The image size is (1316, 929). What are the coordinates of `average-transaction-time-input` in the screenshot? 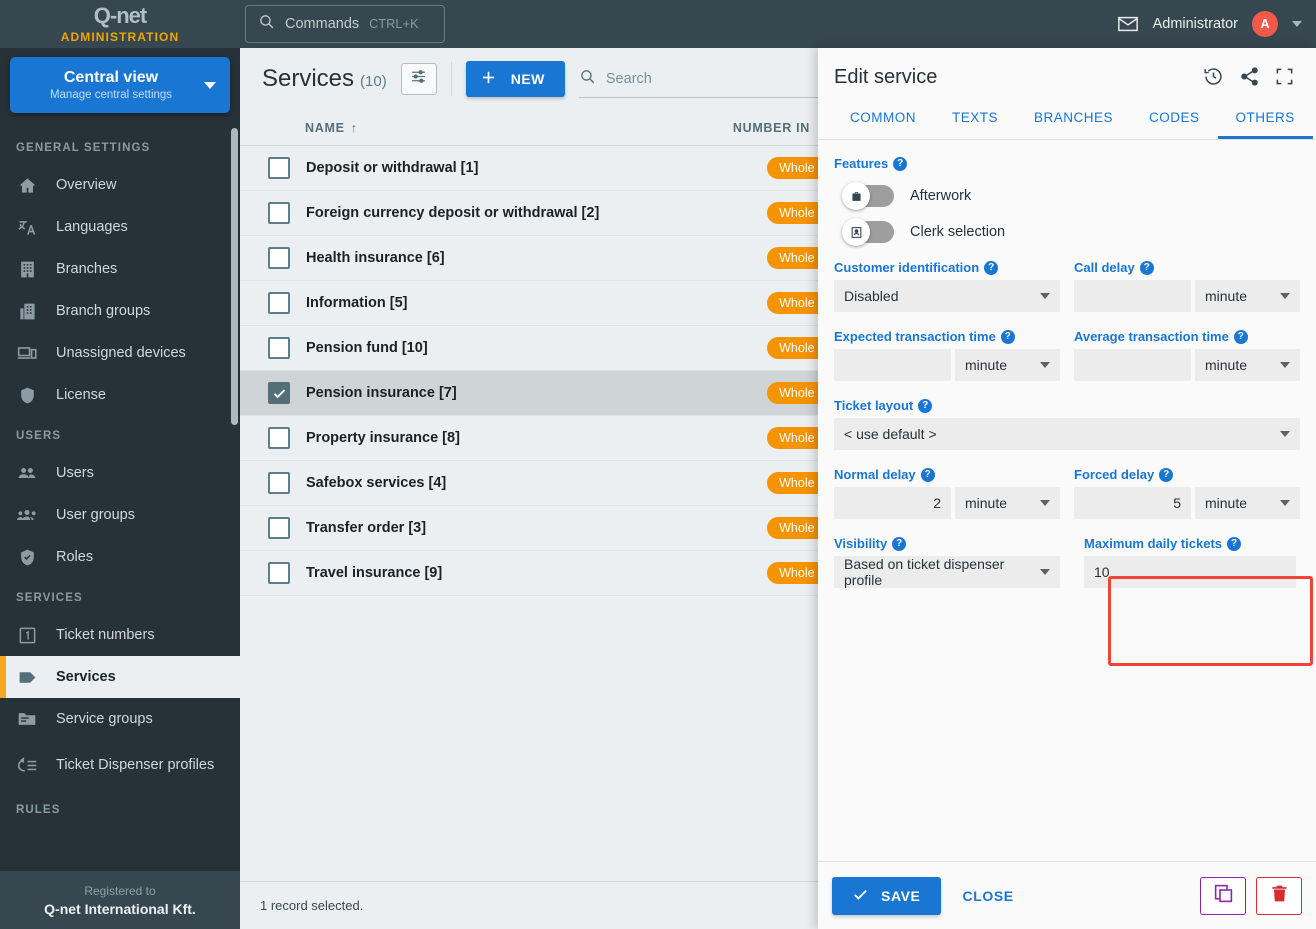 It's located at (1132, 365).